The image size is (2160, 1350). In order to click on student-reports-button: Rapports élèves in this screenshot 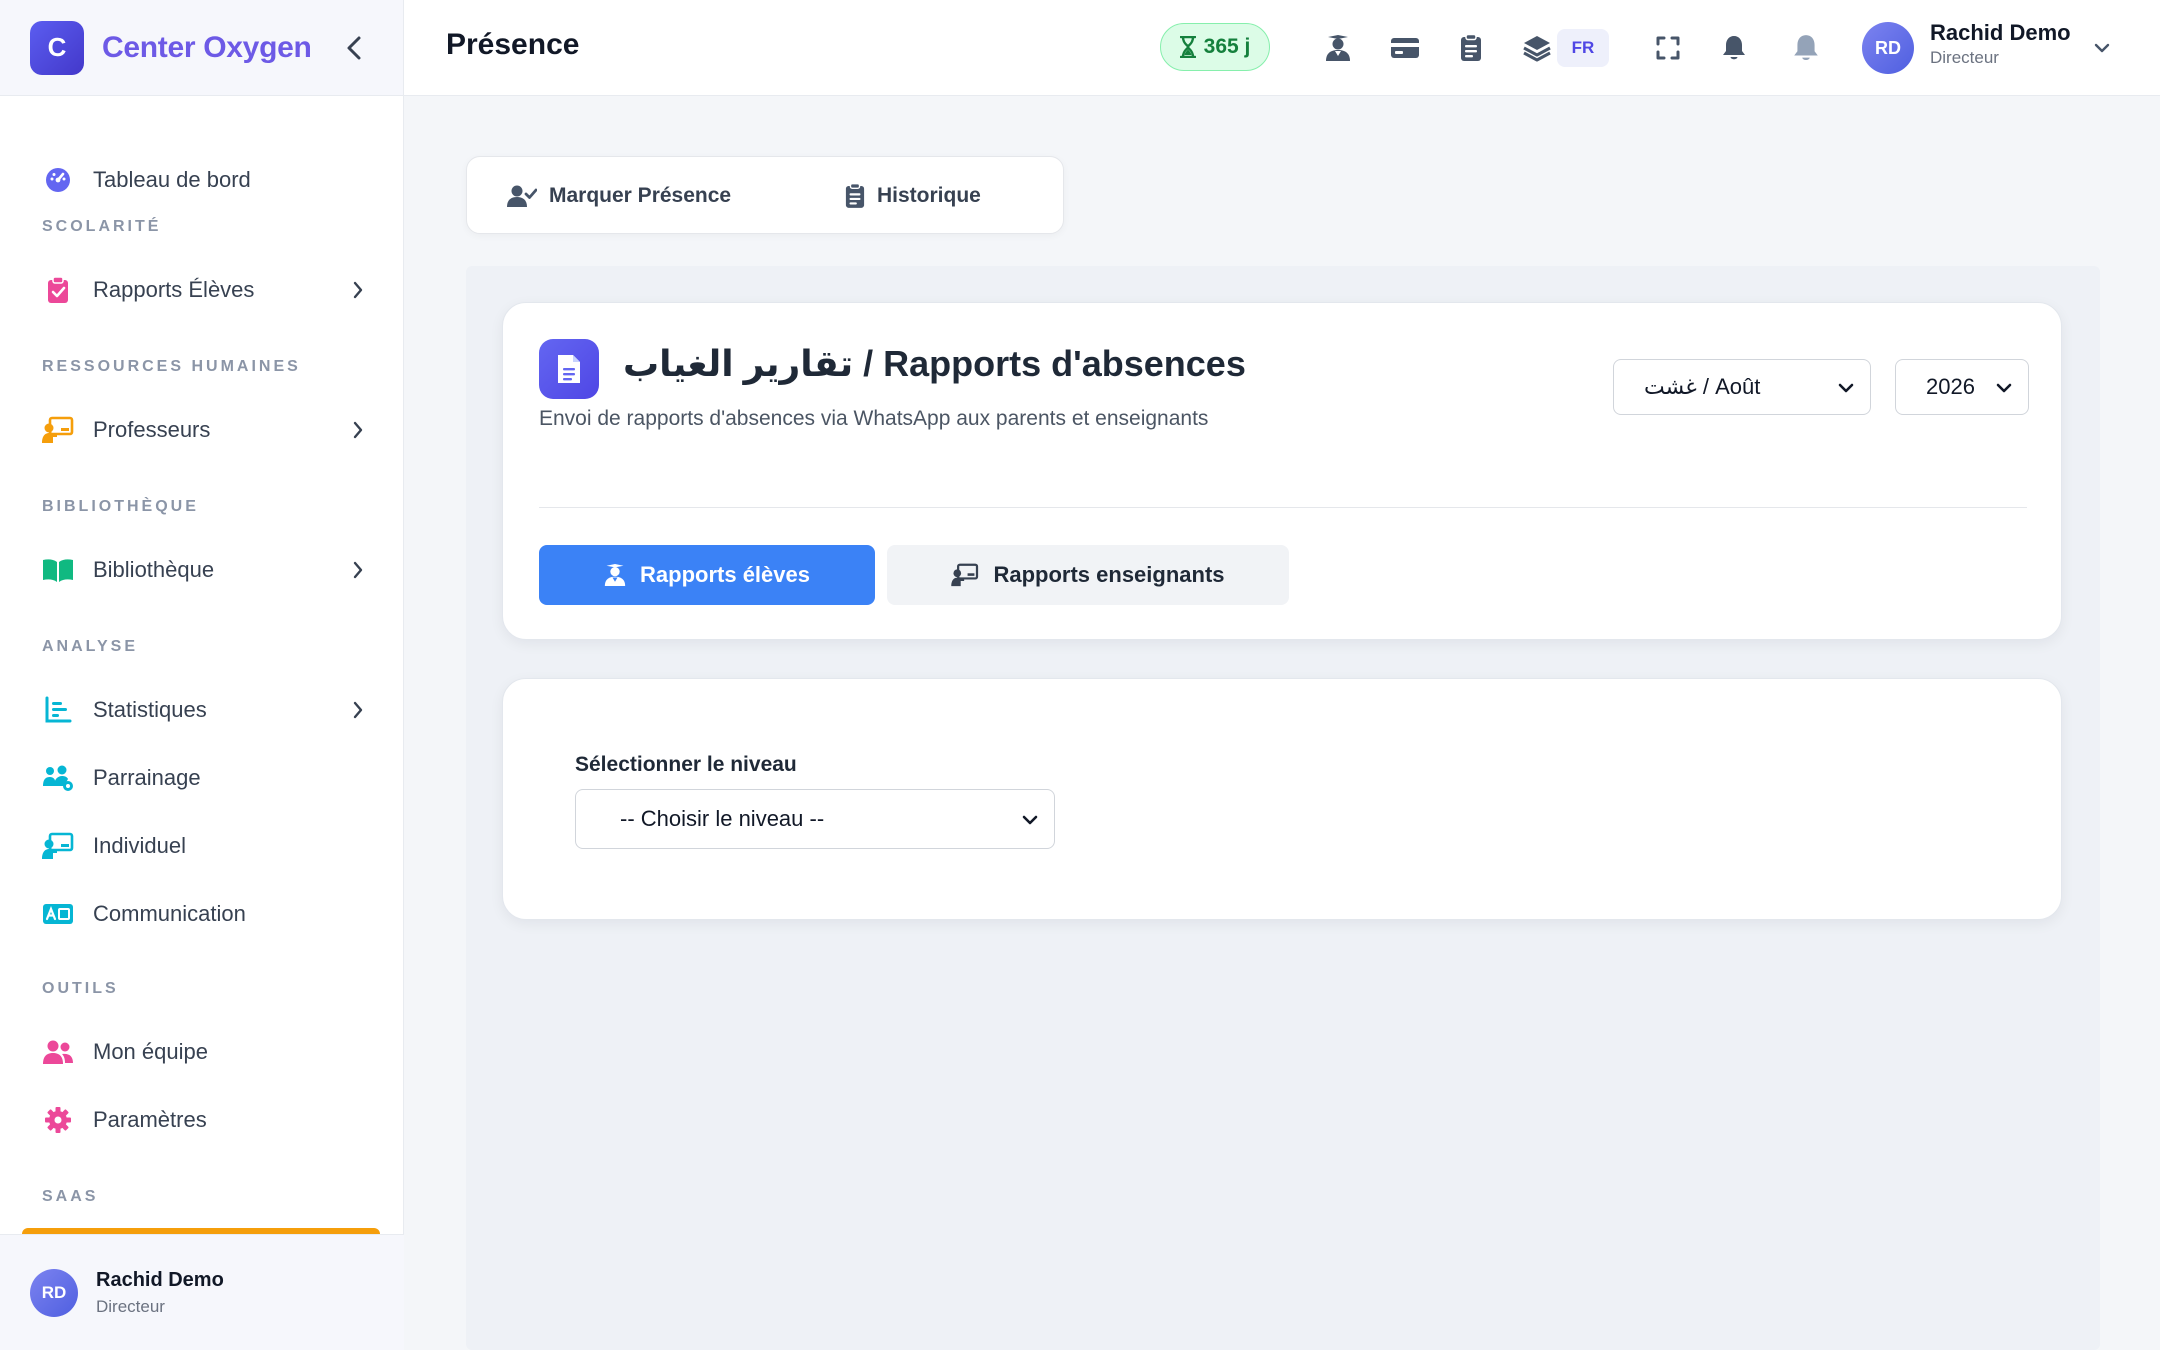, I will do `click(707, 575)`.